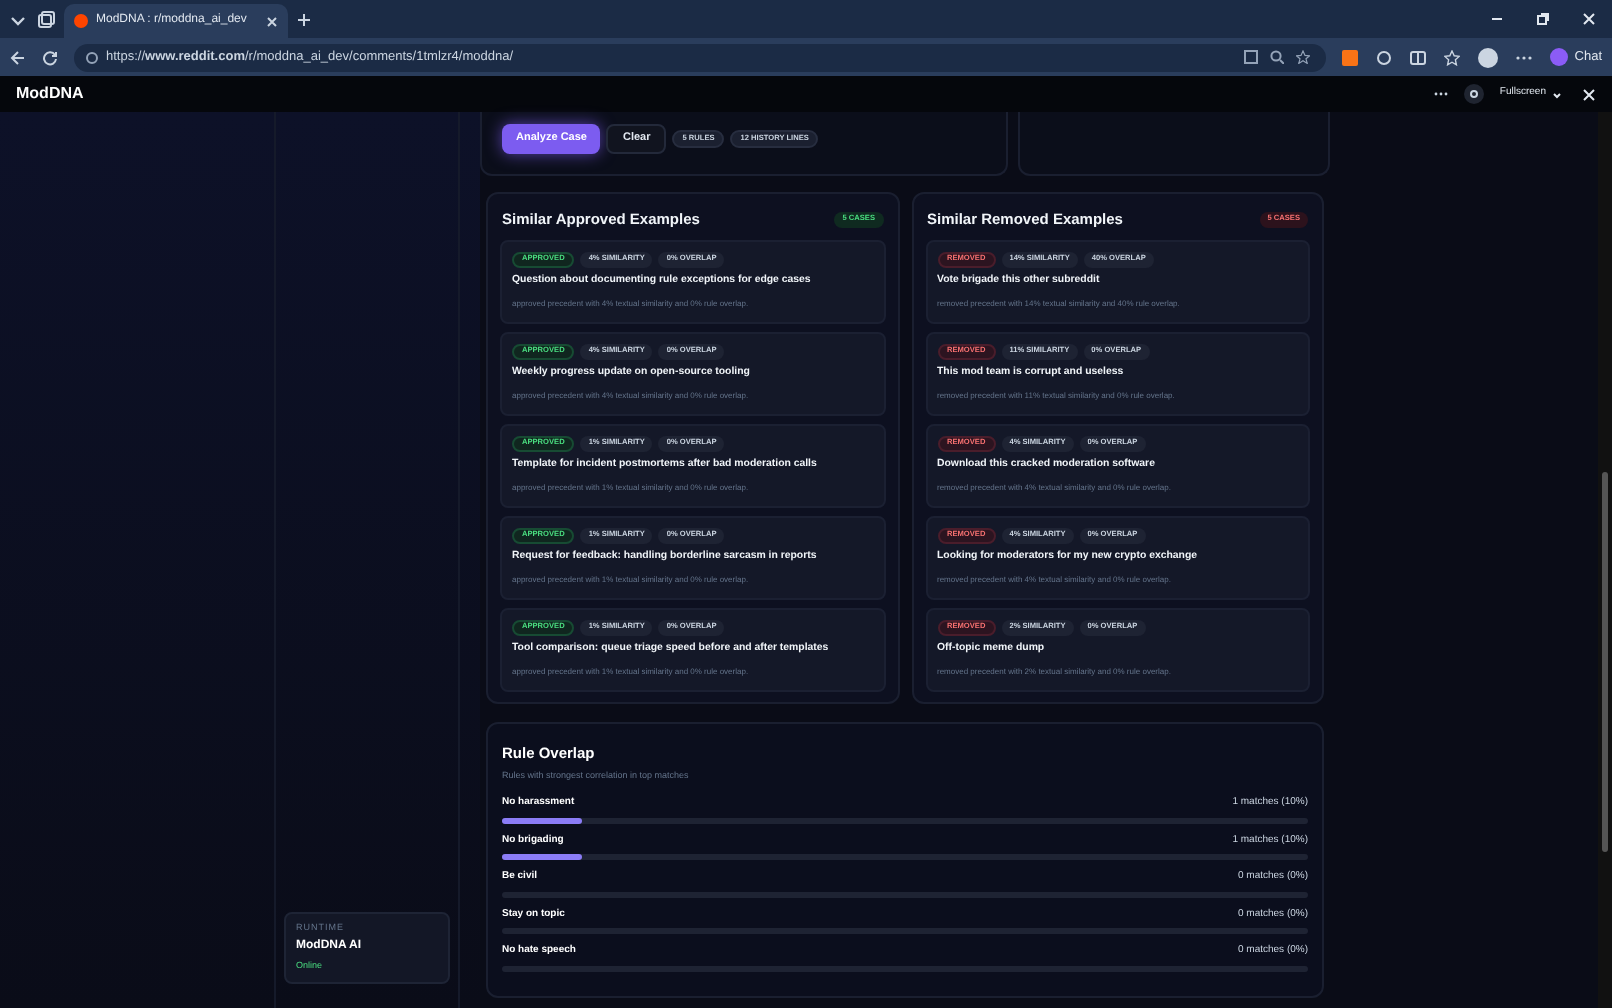  What do you see at coordinates (1452, 57) in the screenshot?
I see `favorites-icon` at bounding box center [1452, 57].